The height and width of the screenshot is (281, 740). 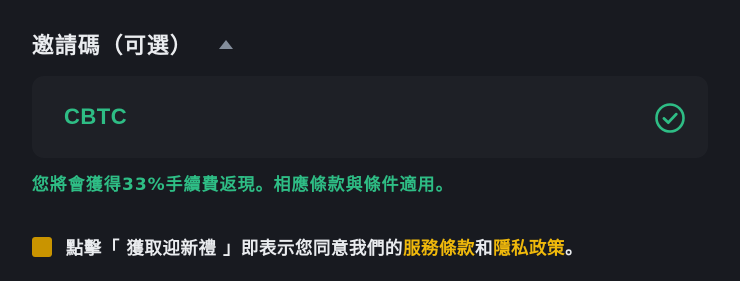 What do you see at coordinates (113, 46) in the screenshot?
I see `referral-section-title: 邀請碼（可選）` at bounding box center [113, 46].